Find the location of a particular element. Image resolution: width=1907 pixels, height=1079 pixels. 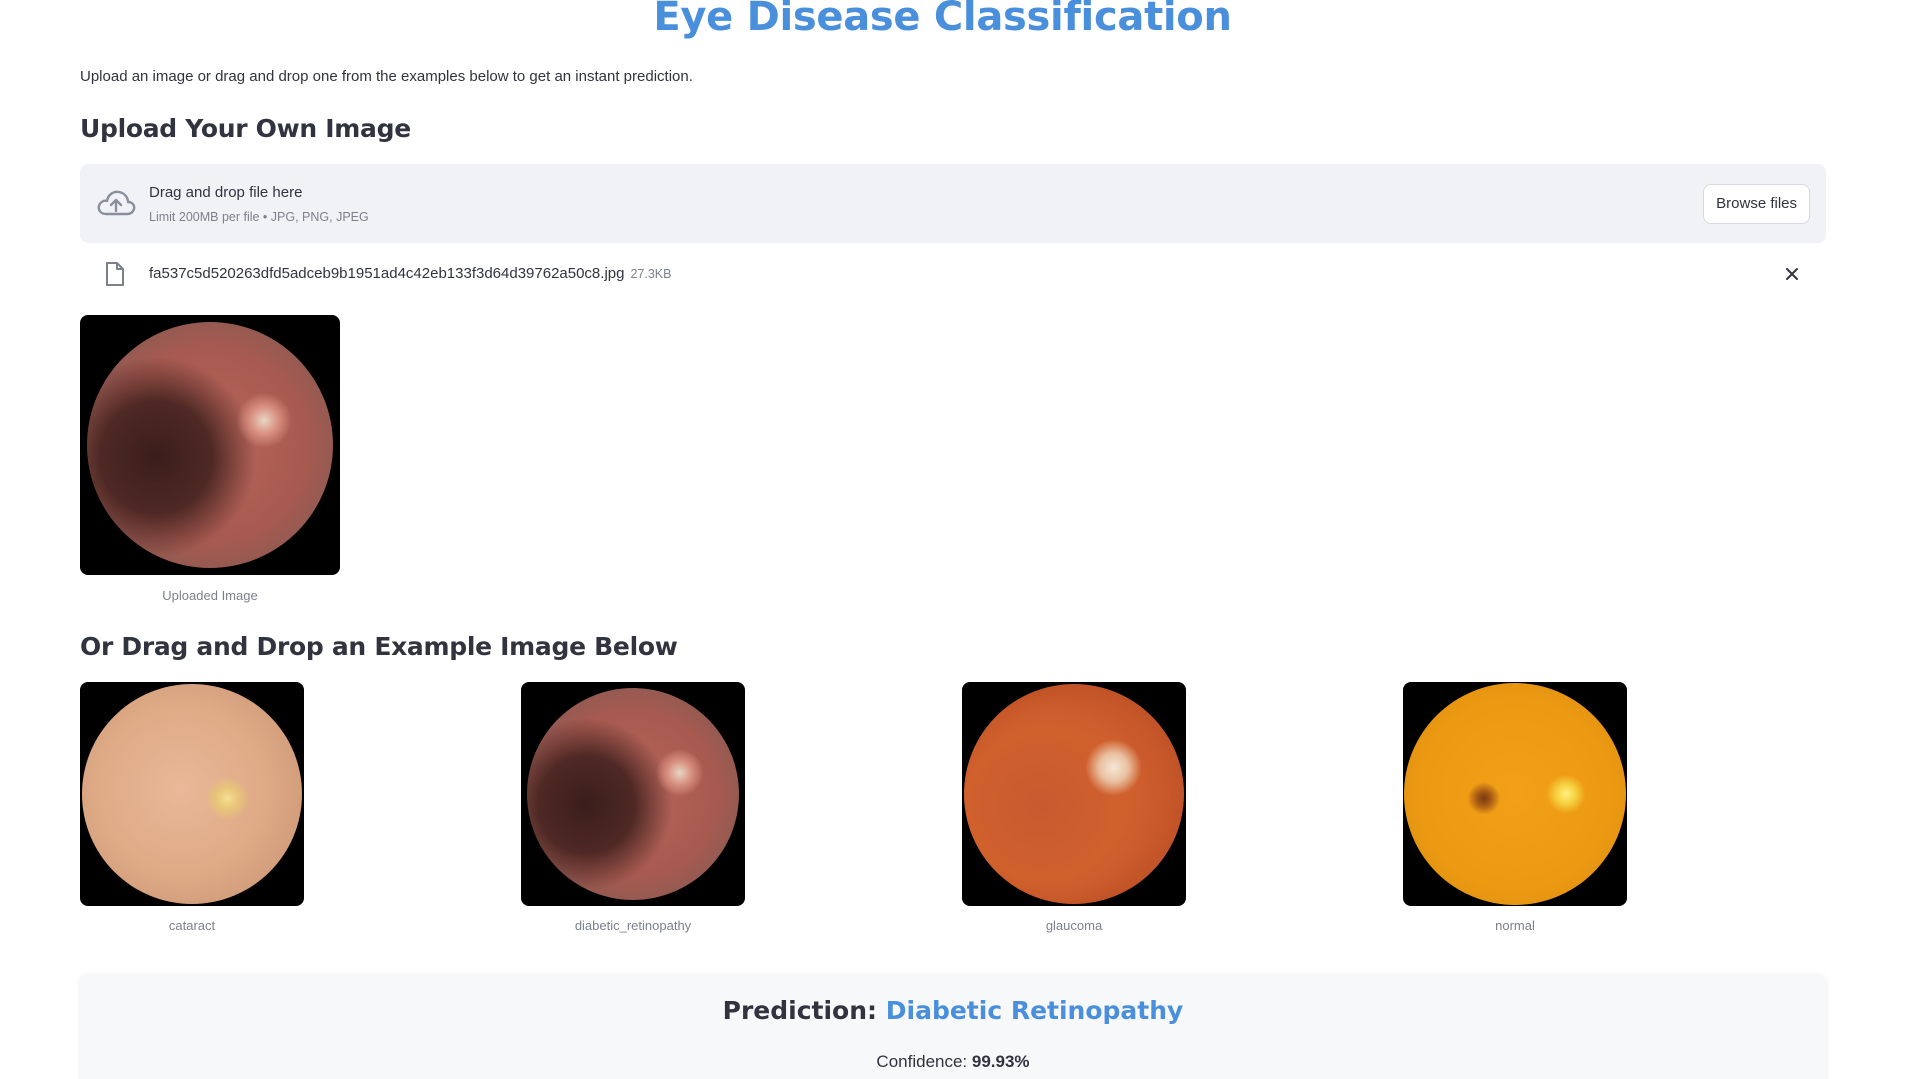

example-caption-normal: normal is located at coordinates (1515, 925).